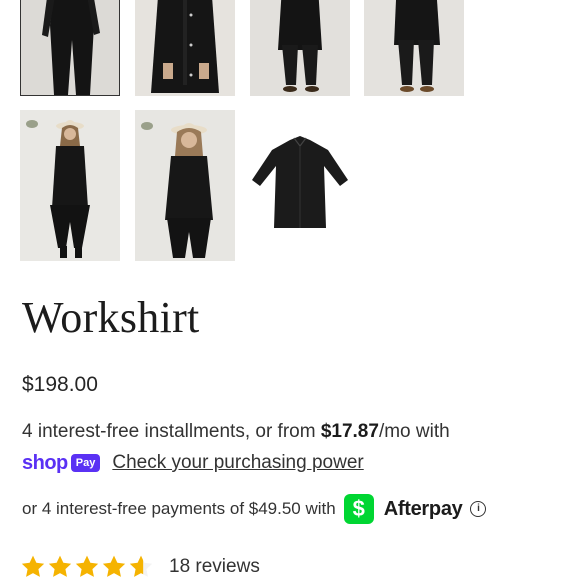 Image resolution: width=580 pixels, height=581 pixels. I want to click on afterpay-logo: Afterpay, so click(423, 508).